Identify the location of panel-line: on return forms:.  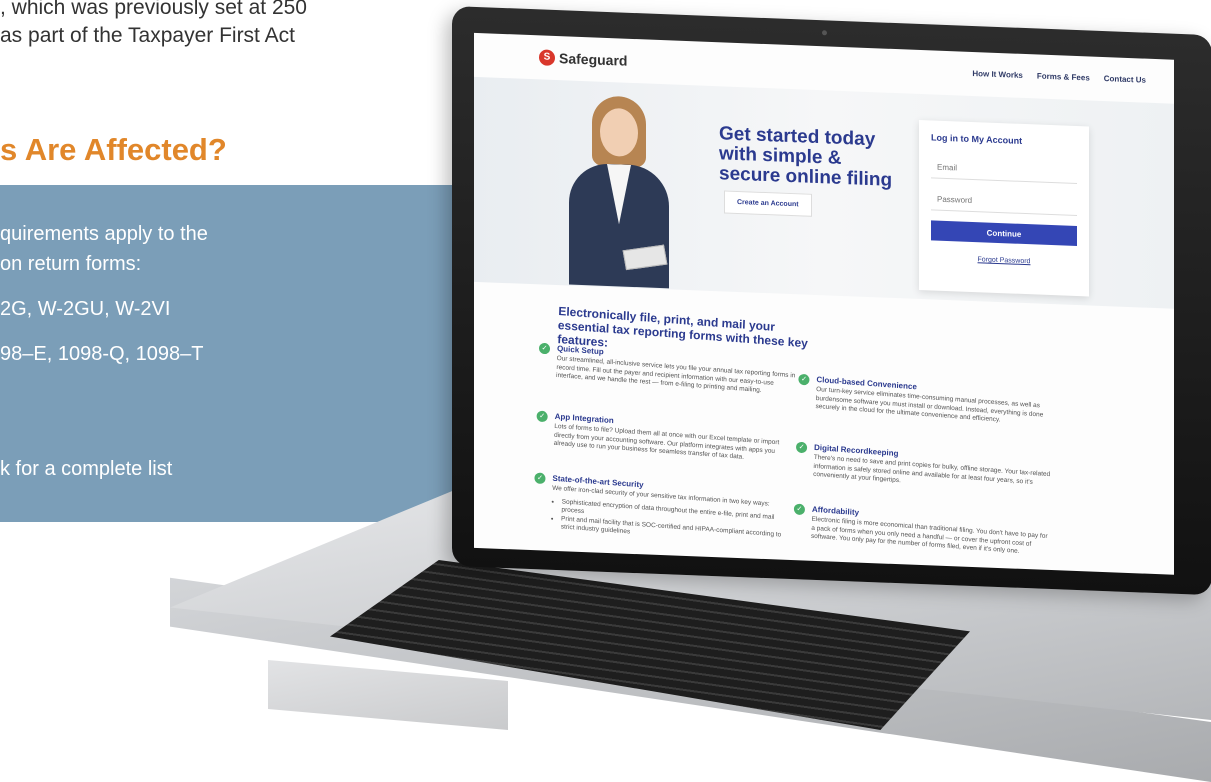
(71, 264).